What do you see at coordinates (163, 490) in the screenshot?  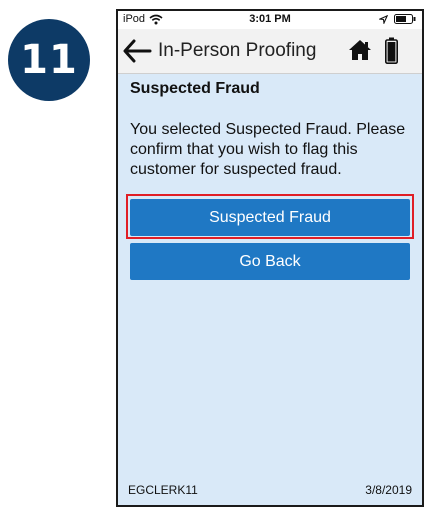 I see `footer-user-id: EGCLERK11` at bounding box center [163, 490].